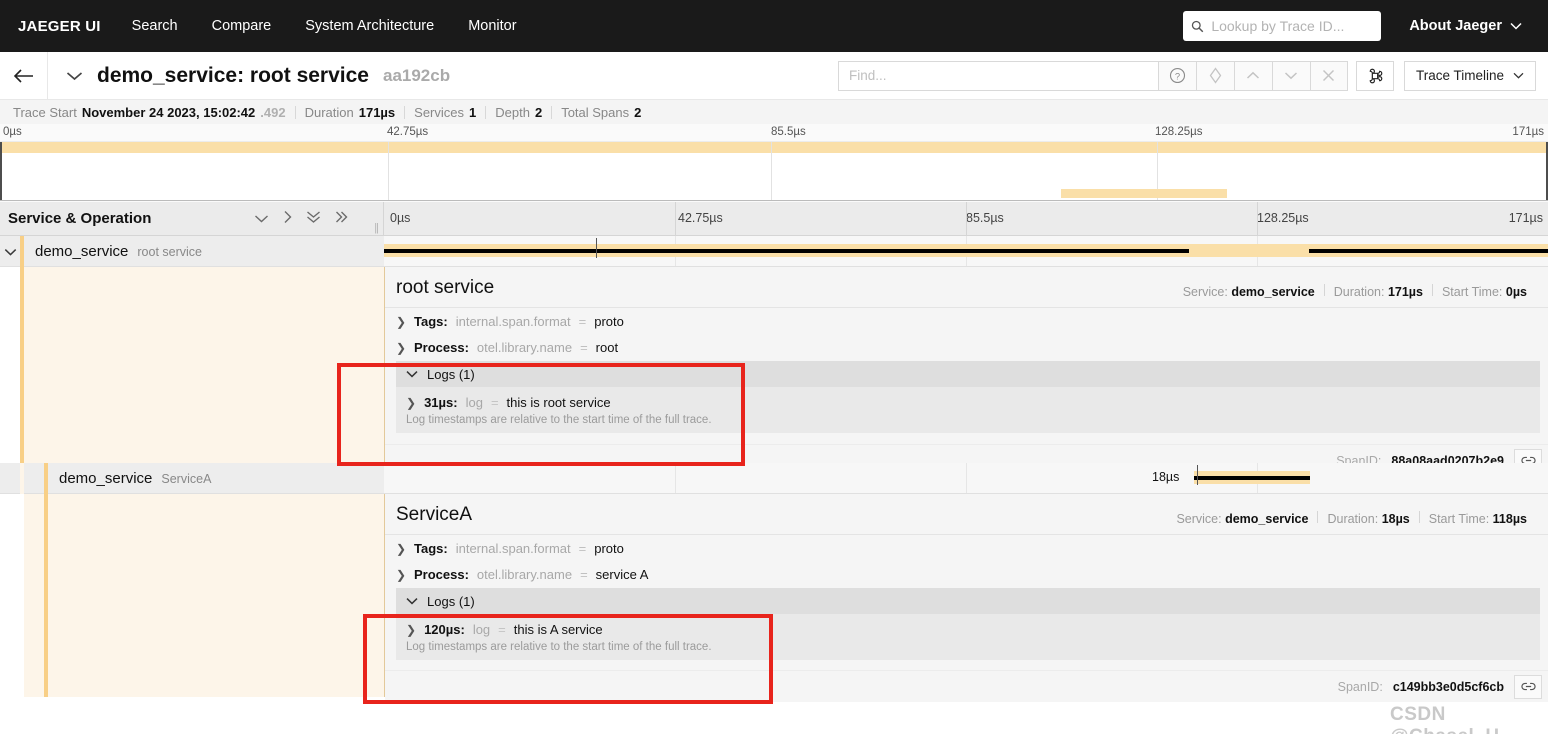 The image size is (1548, 734). What do you see at coordinates (607, 347) in the screenshot?
I see `process-value: root` at bounding box center [607, 347].